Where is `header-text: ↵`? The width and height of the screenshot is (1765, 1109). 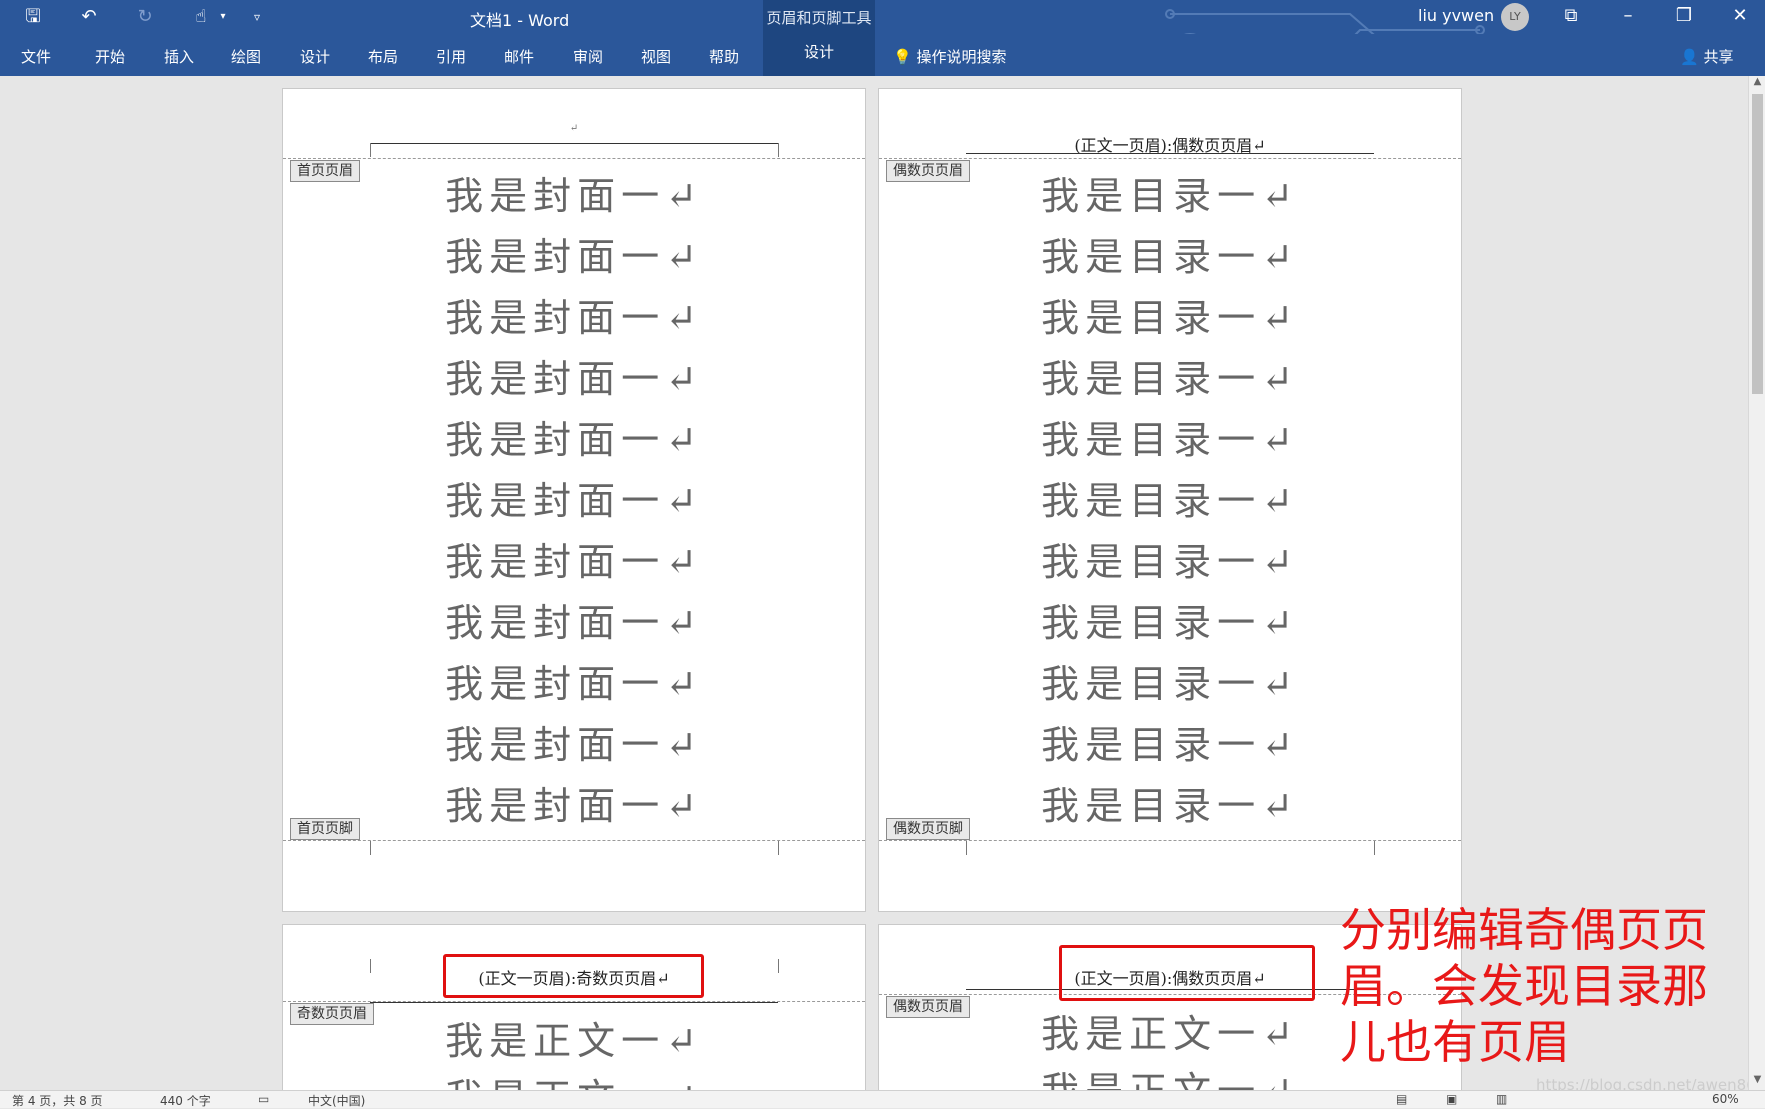
header-text: ↵ is located at coordinates (574, 128).